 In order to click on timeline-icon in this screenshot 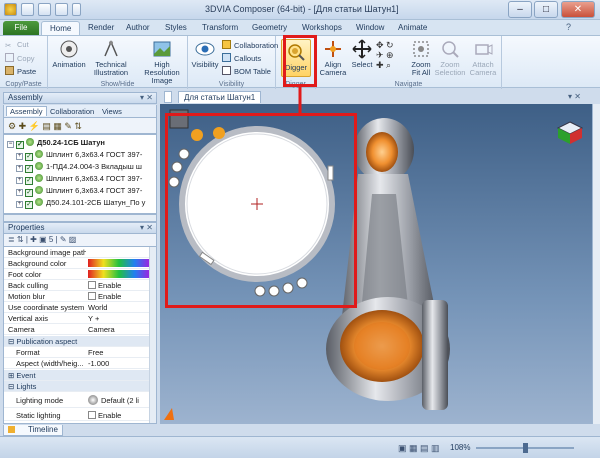, I will do `click(11, 429)`.